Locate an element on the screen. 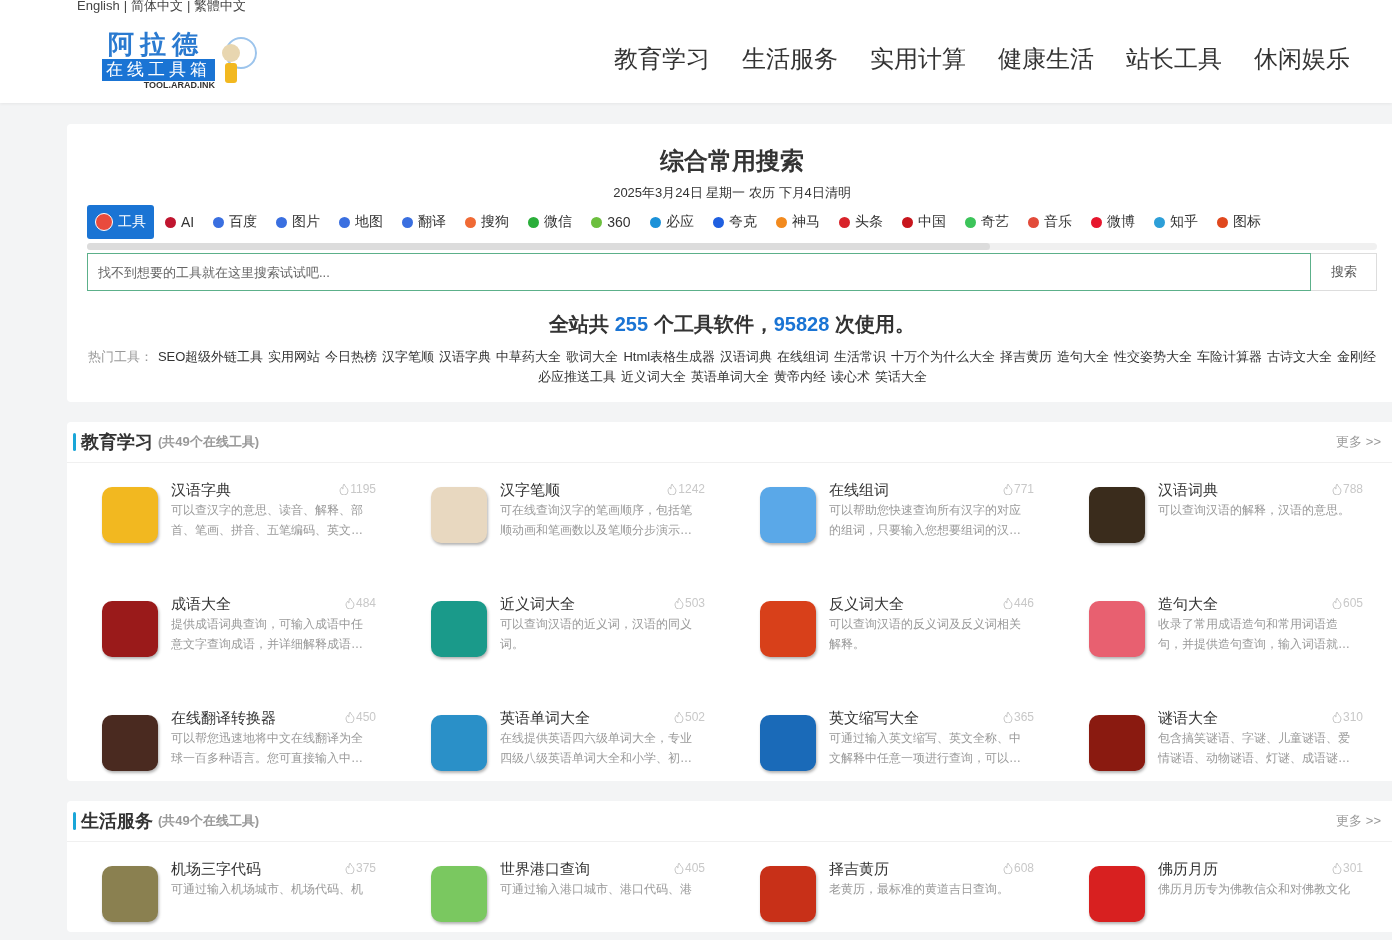  hot-tools-label: 热门工具： is located at coordinates (120, 357).